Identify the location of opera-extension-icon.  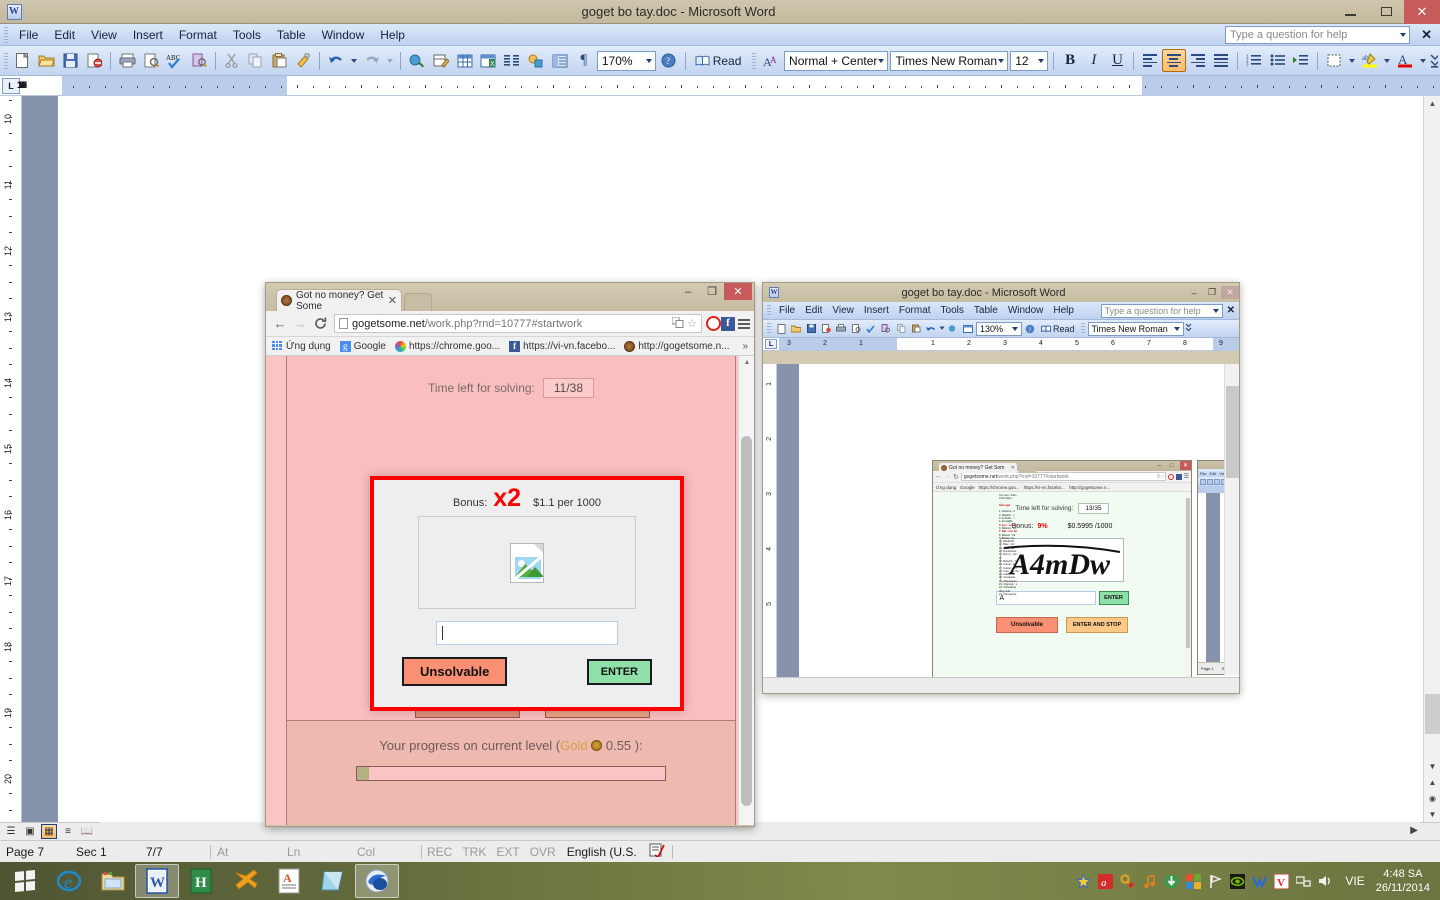
(713, 323).